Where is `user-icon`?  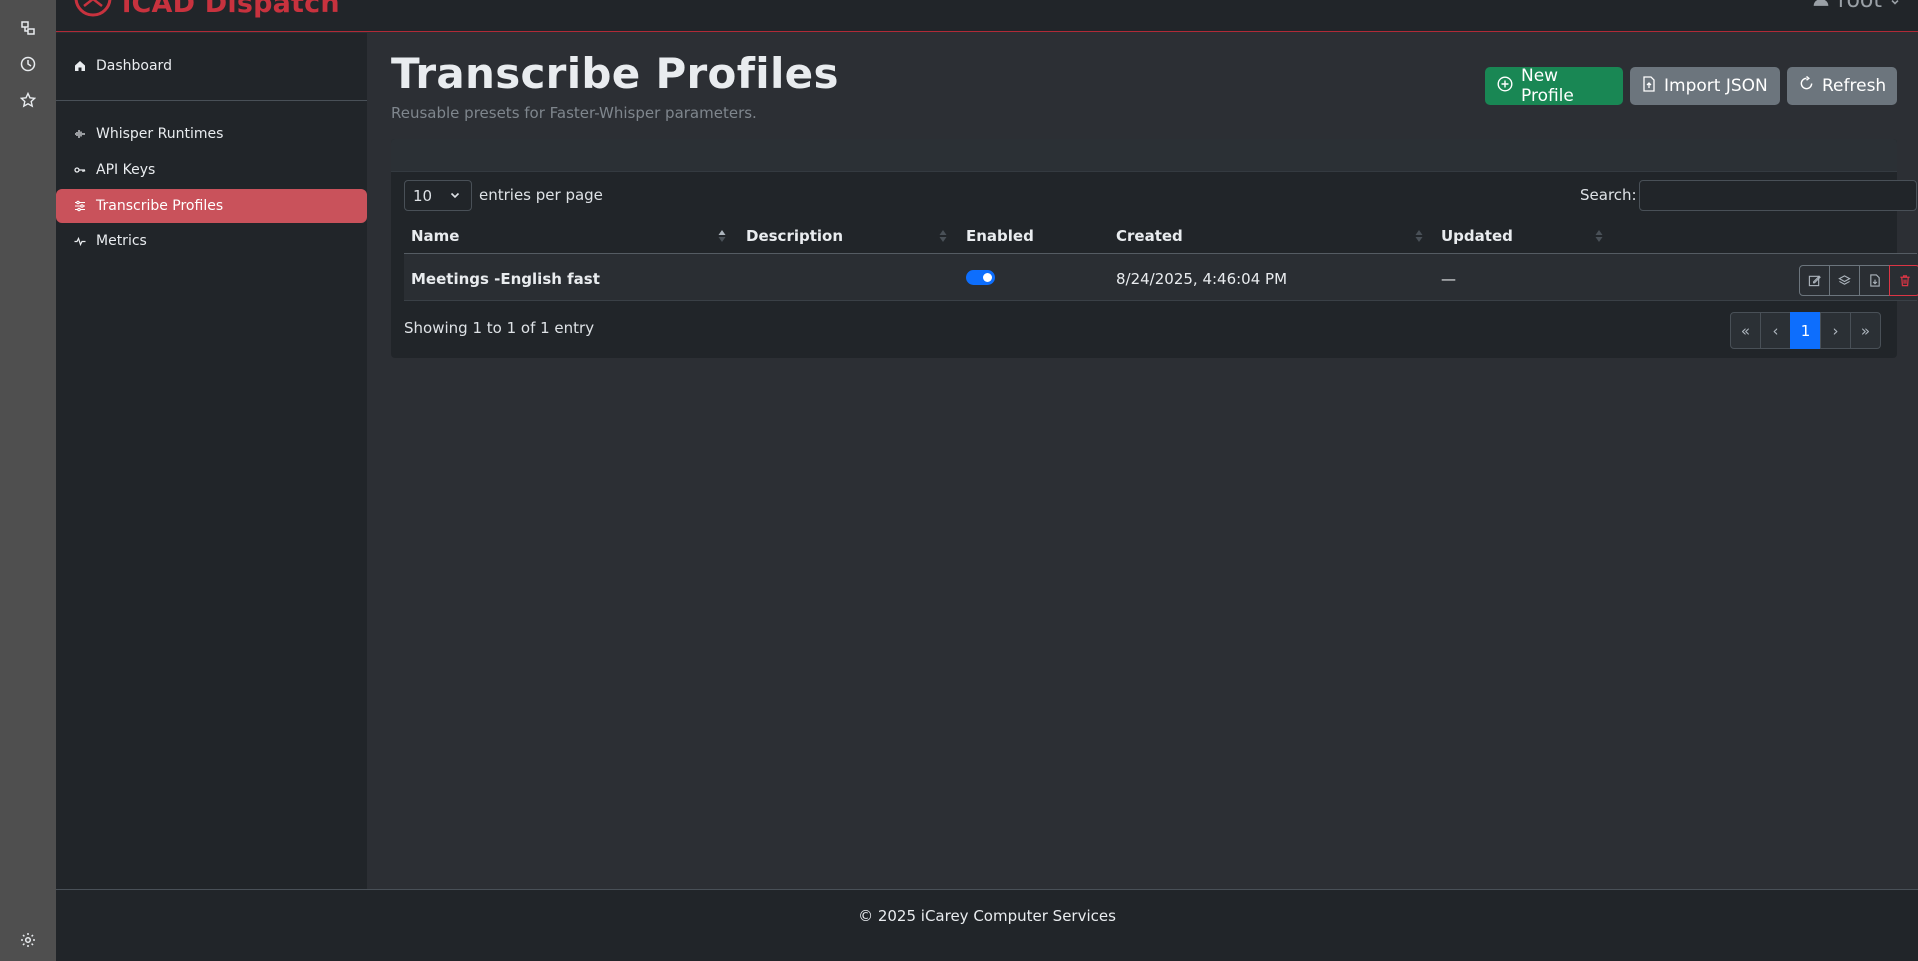
user-icon is located at coordinates (1821, 6).